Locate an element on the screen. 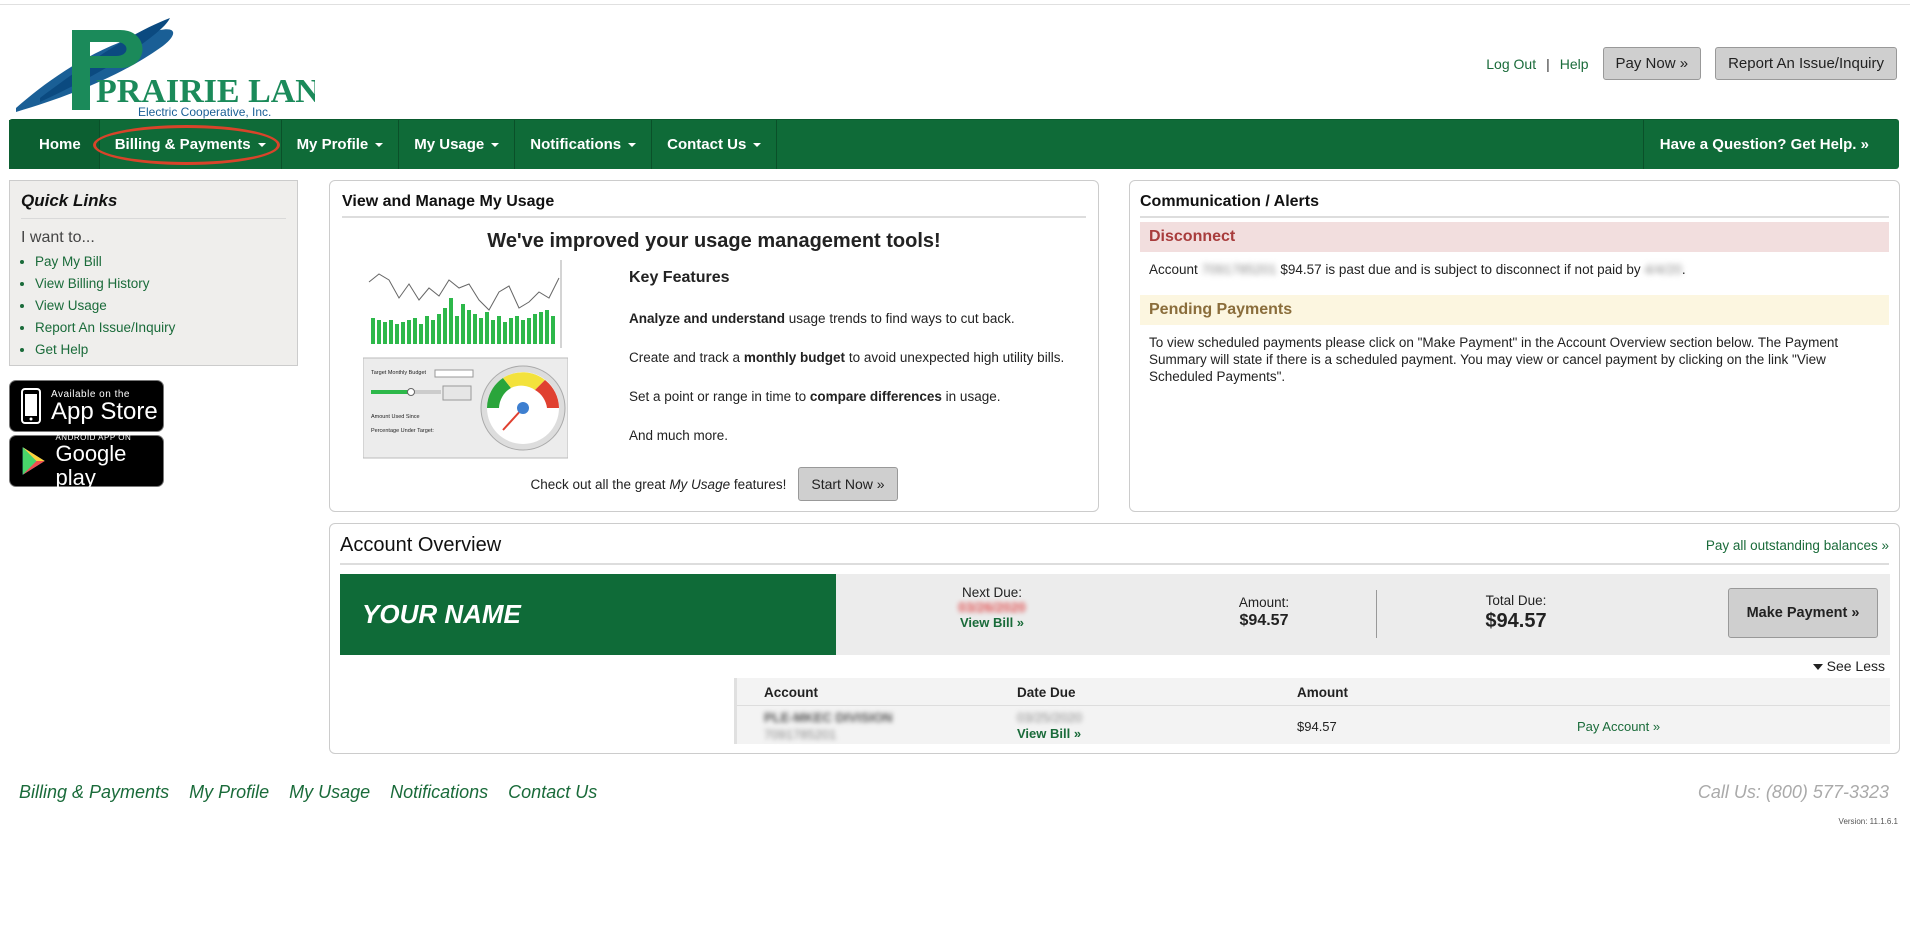  quick-link-item: View Usage is located at coordinates (160, 306).